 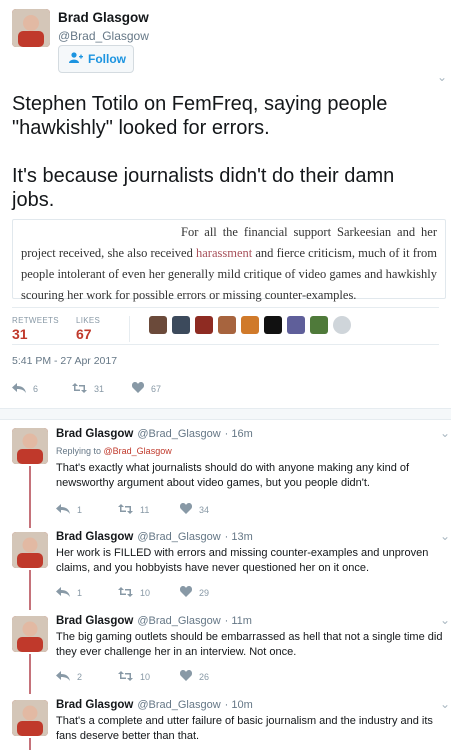 What do you see at coordinates (103, 17) in the screenshot?
I see `author-name: Brad Glasgow` at bounding box center [103, 17].